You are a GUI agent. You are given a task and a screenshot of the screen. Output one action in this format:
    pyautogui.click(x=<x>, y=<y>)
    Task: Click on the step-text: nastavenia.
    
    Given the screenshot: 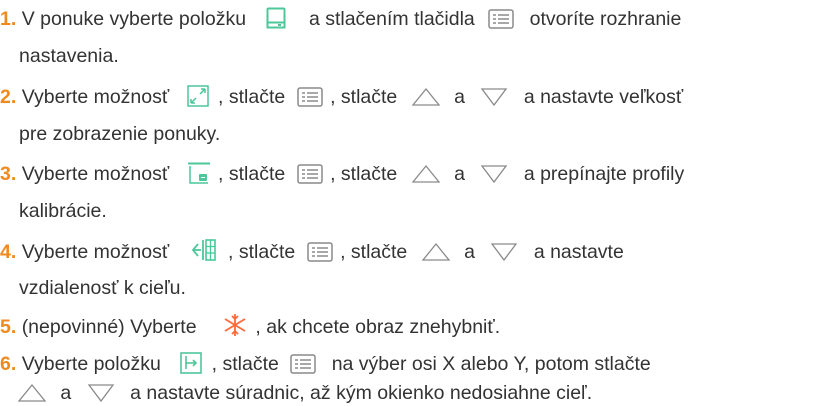 What is the action you would take?
    pyautogui.click(x=69, y=56)
    